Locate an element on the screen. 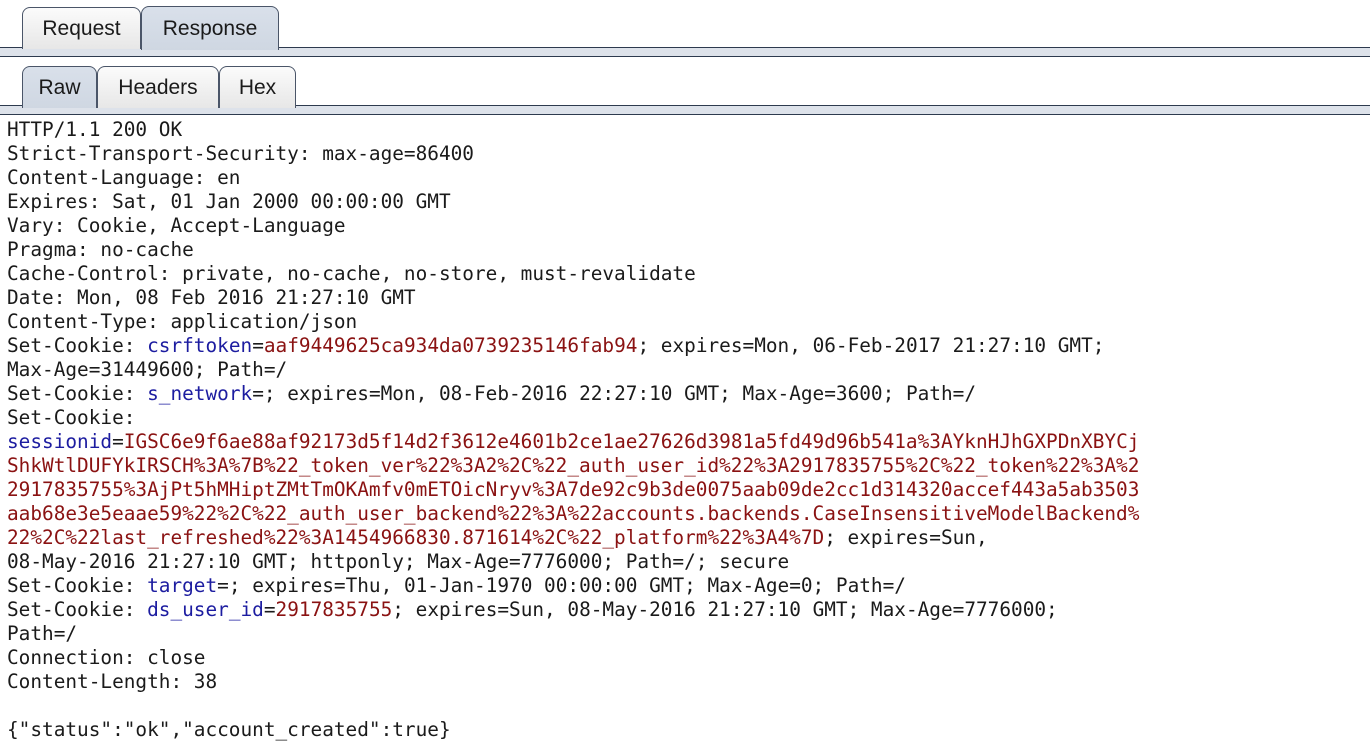  header-line: Vary: Cookie, Accept-Language is located at coordinates (176, 225).